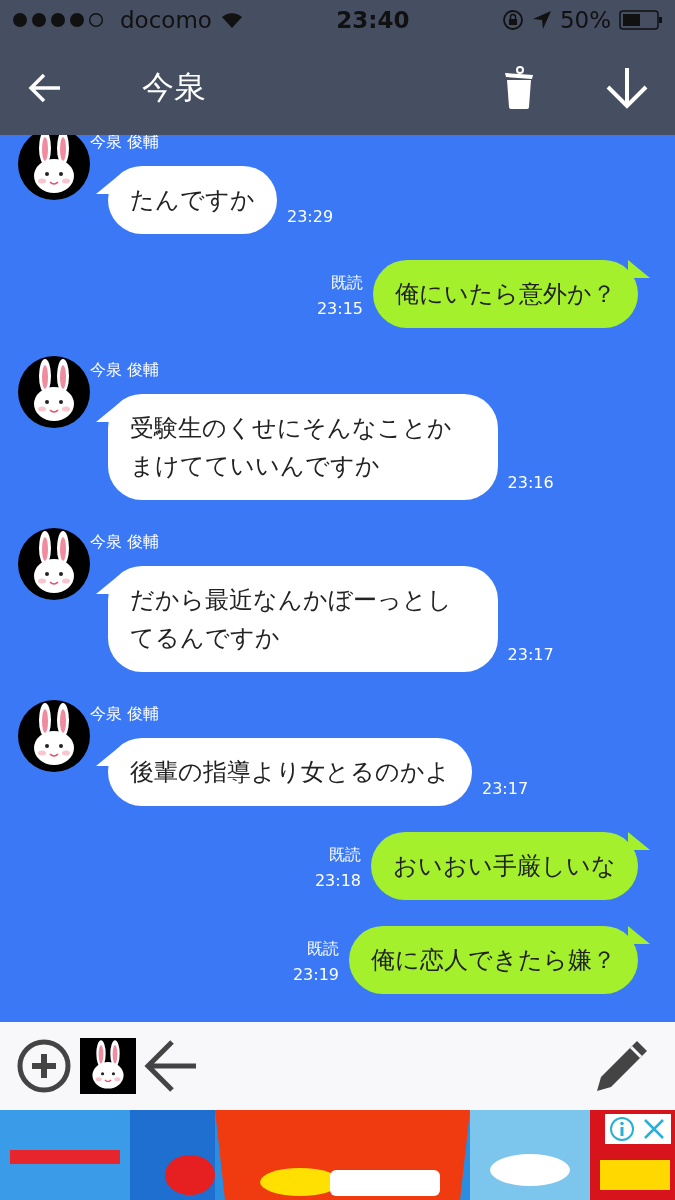 Image resolution: width=675 pixels, height=1200 pixels. I want to click on message-time: 23:16, so click(530, 483).